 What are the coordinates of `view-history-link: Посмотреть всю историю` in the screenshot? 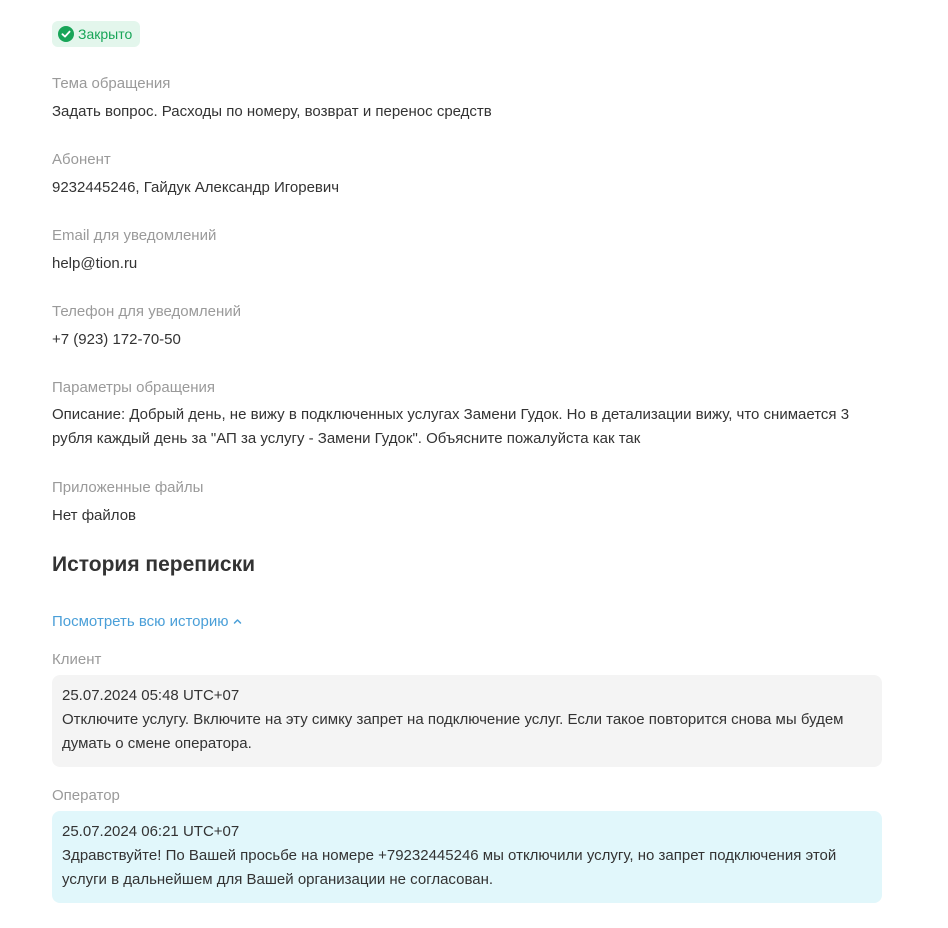 It's located at (147, 621).